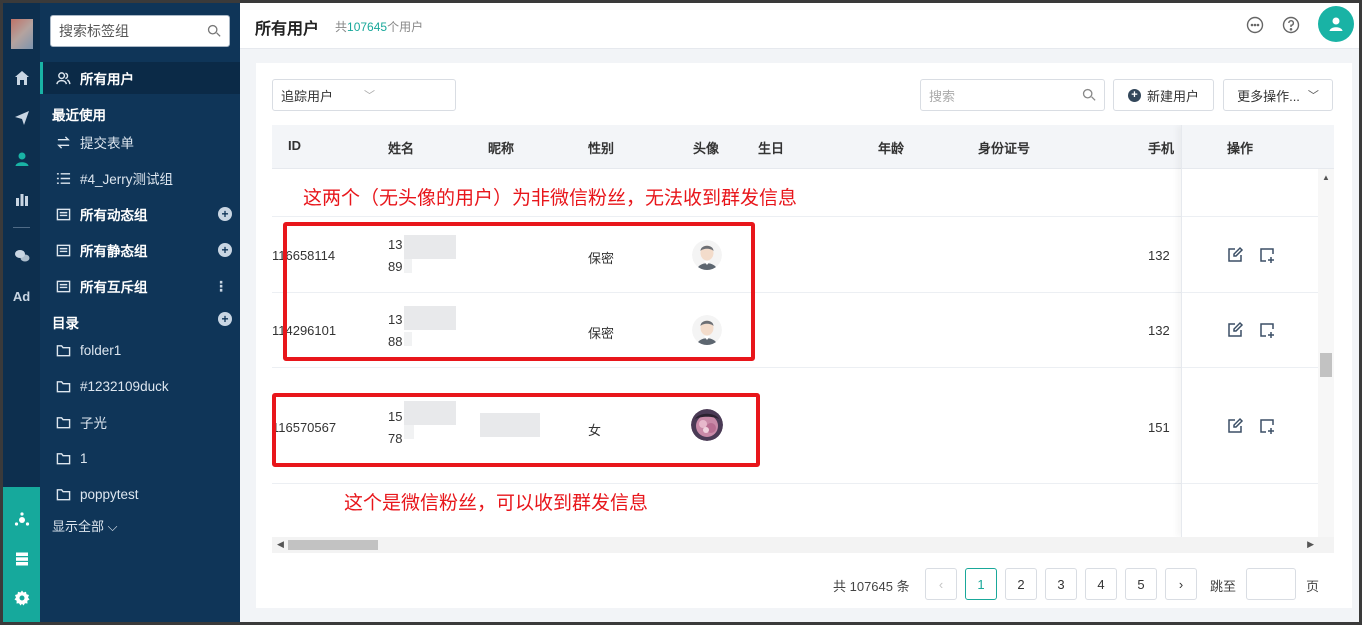 The height and width of the screenshot is (625, 1362). Describe the element at coordinates (221, 286) in the screenshot. I see `more-options-icon: ⋮` at that location.